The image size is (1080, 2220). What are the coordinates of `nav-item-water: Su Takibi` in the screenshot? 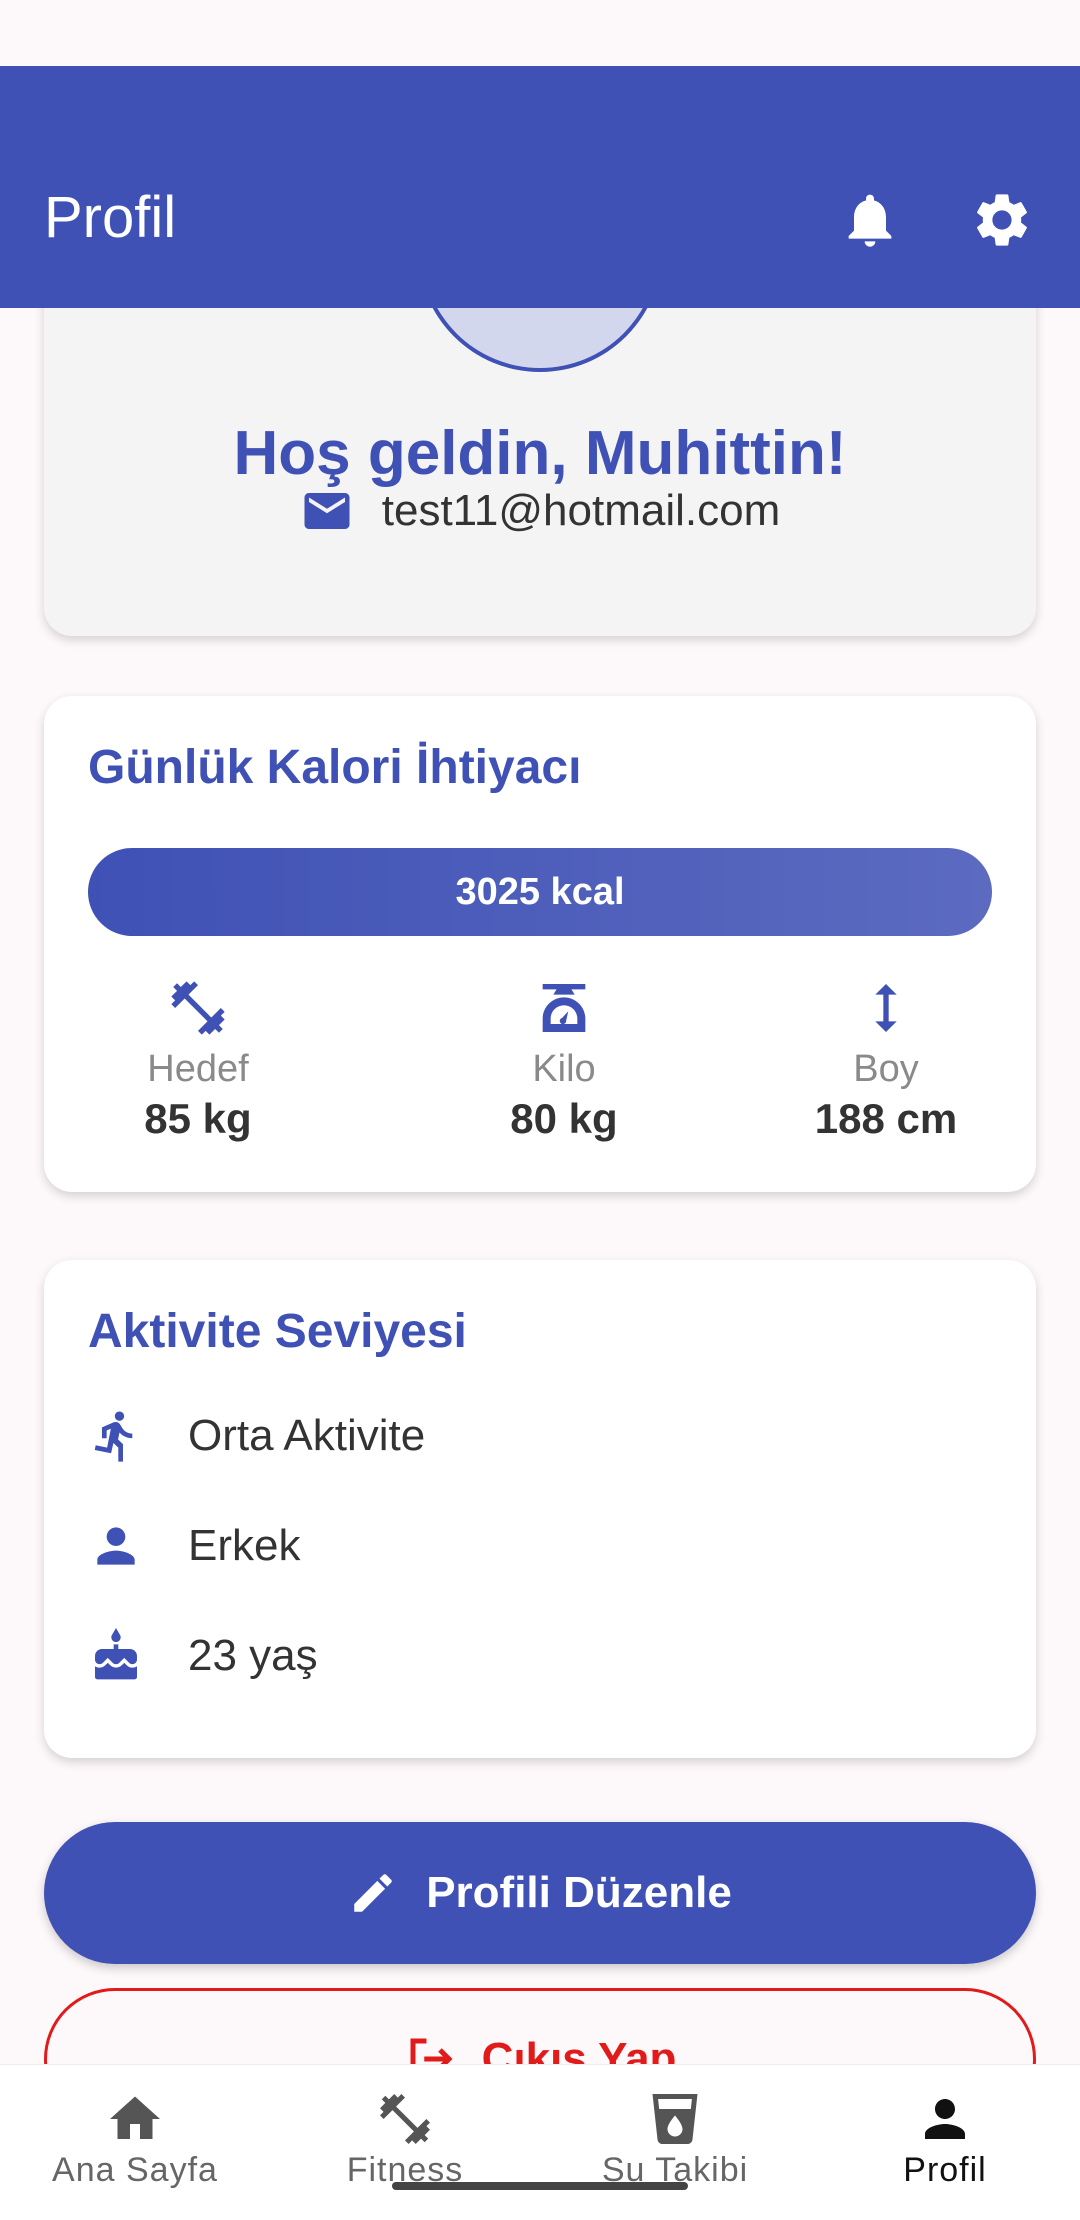 It's located at (675, 2139).